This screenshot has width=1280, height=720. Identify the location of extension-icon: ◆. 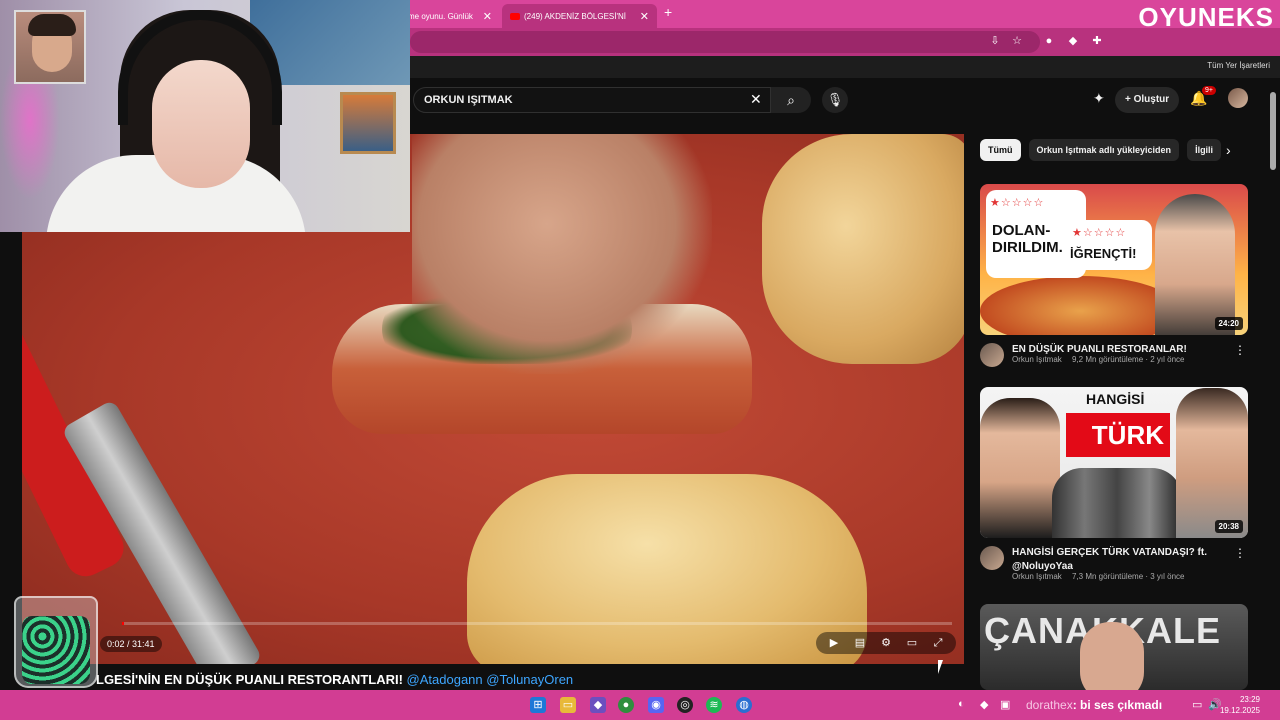
(1073, 41).